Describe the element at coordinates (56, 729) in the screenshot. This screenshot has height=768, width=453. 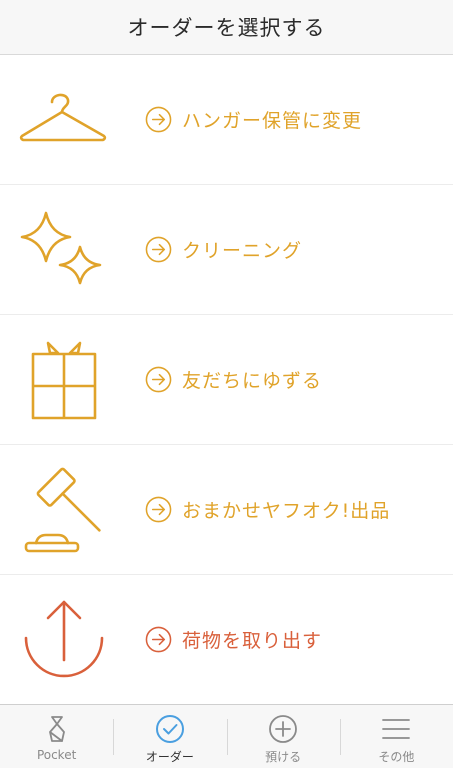
I see `pocket-icon` at that location.